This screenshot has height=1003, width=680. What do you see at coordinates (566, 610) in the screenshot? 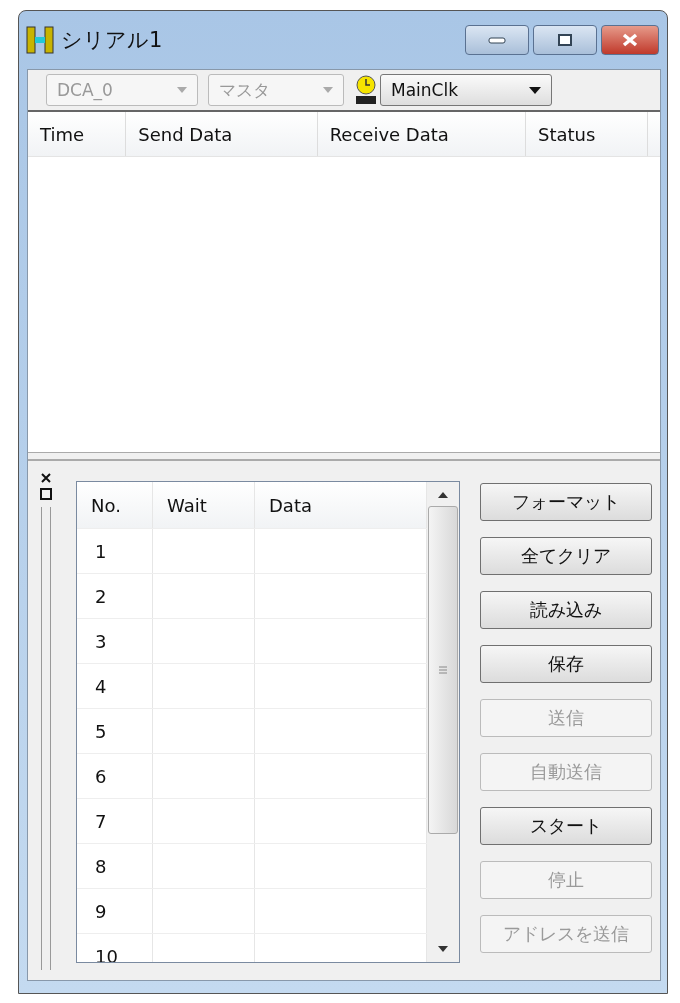
I see `action-button: 読み込み` at bounding box center [566, 610].